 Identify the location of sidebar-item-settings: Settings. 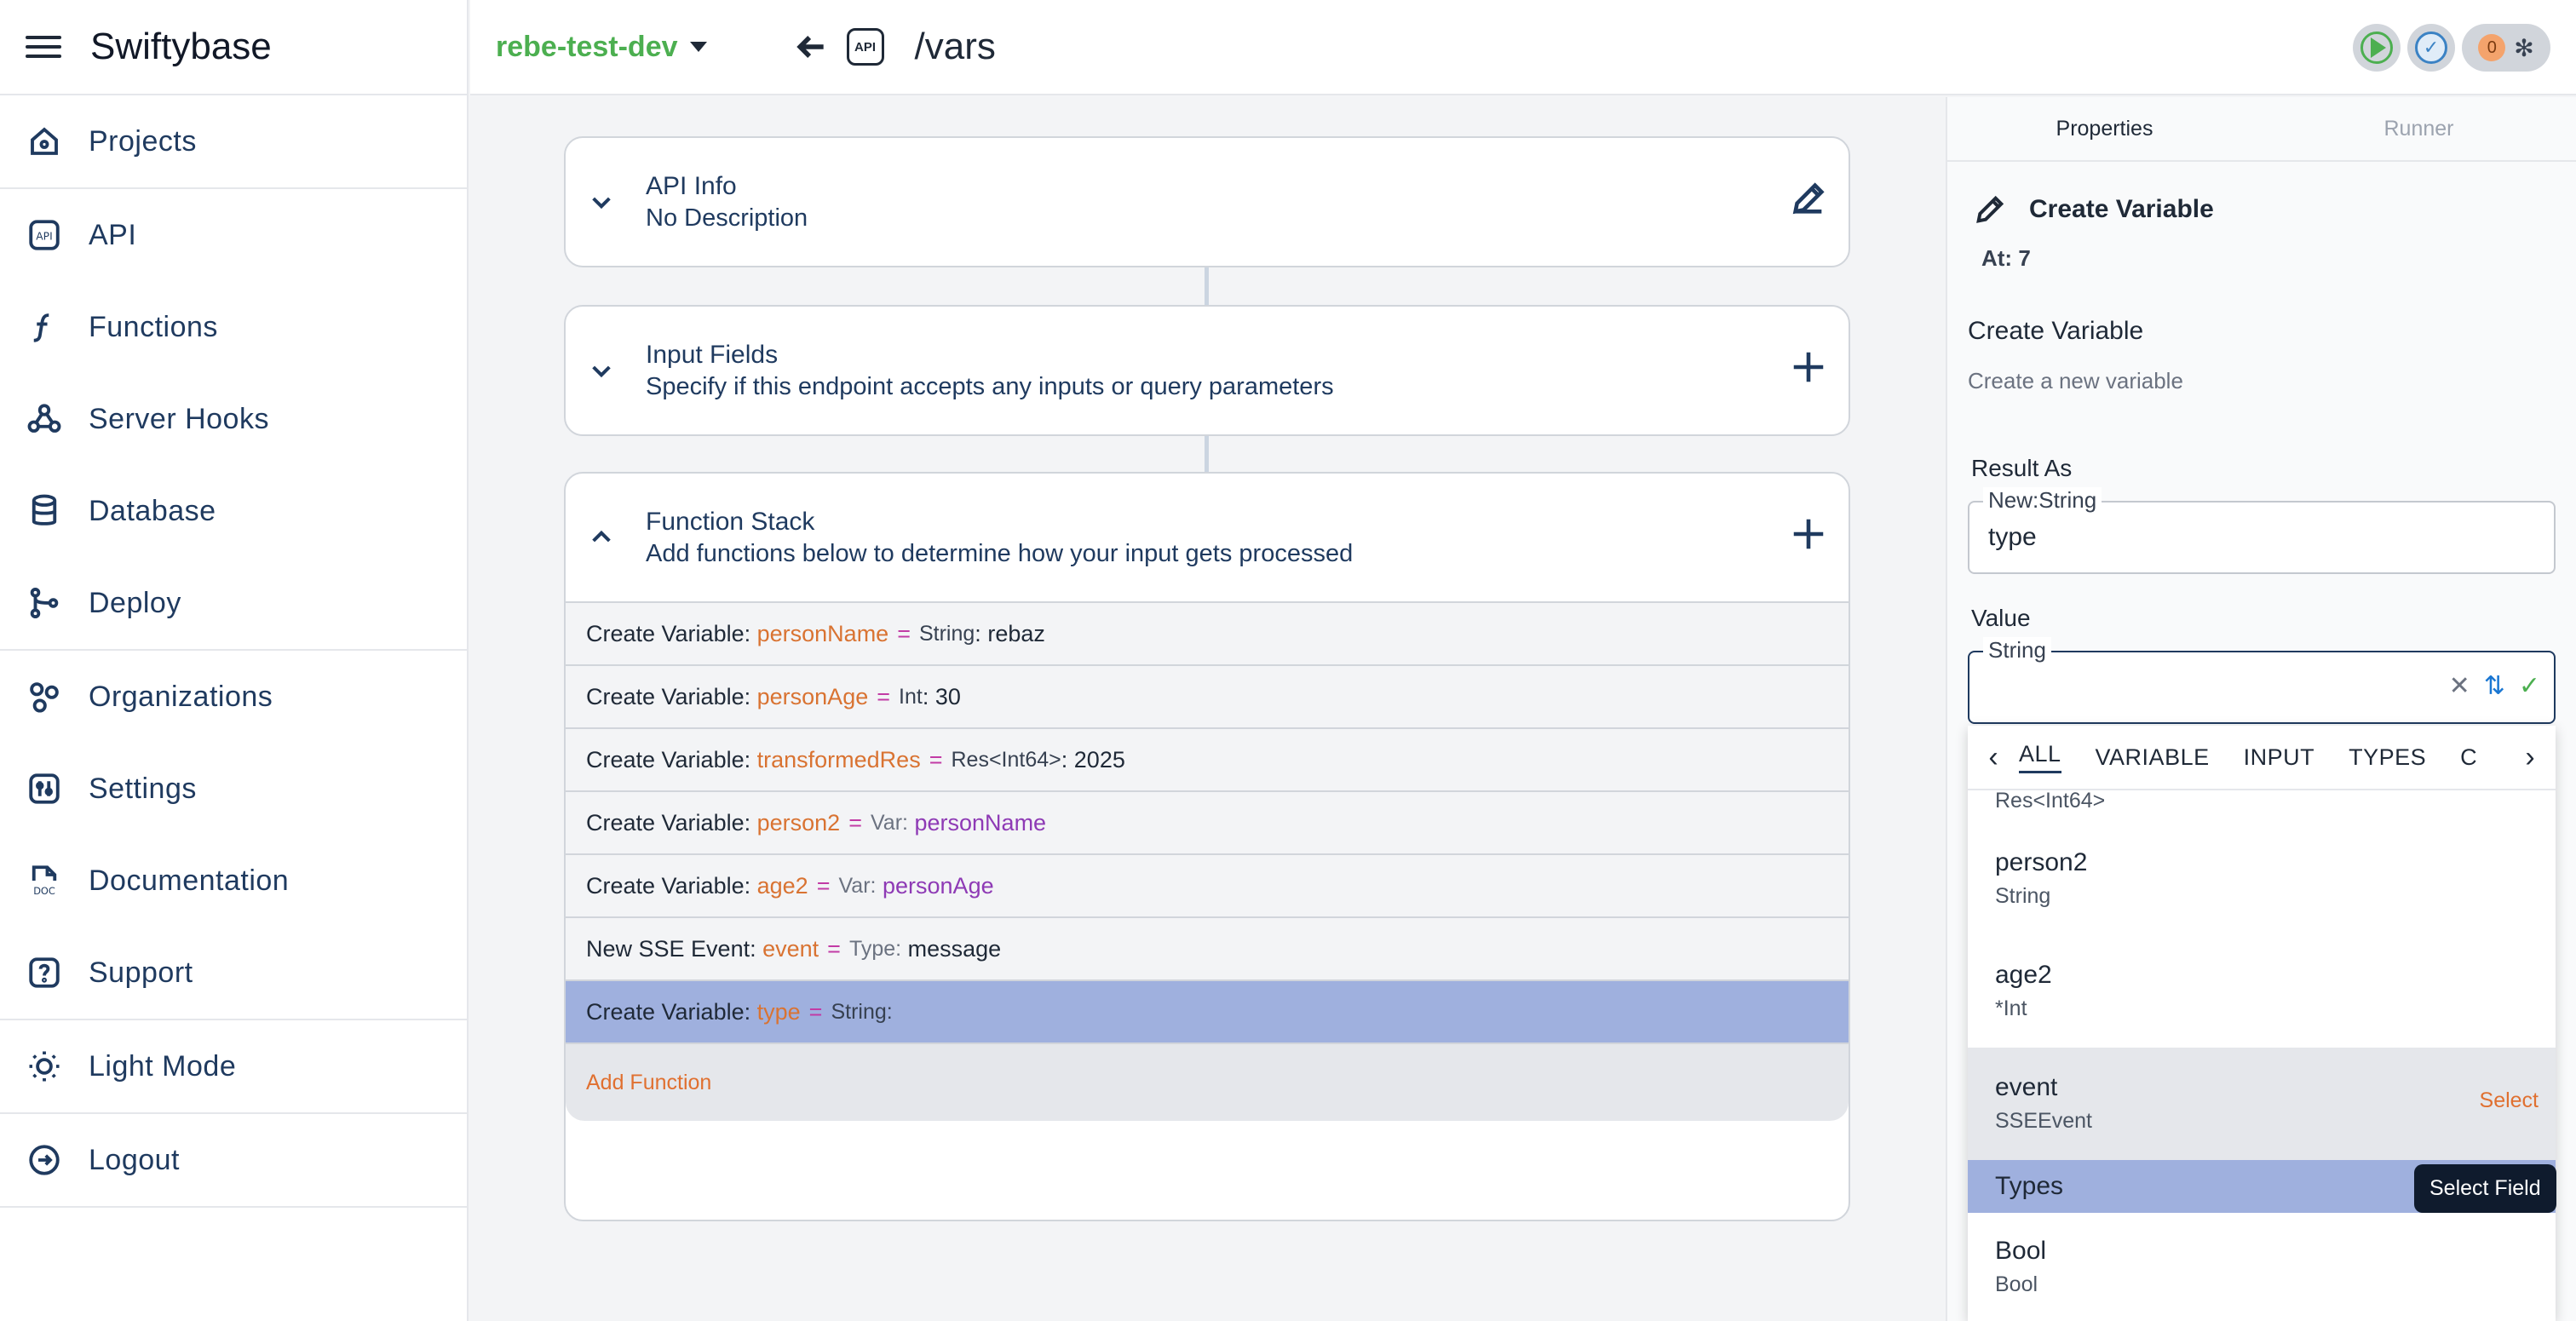
(234, 789).